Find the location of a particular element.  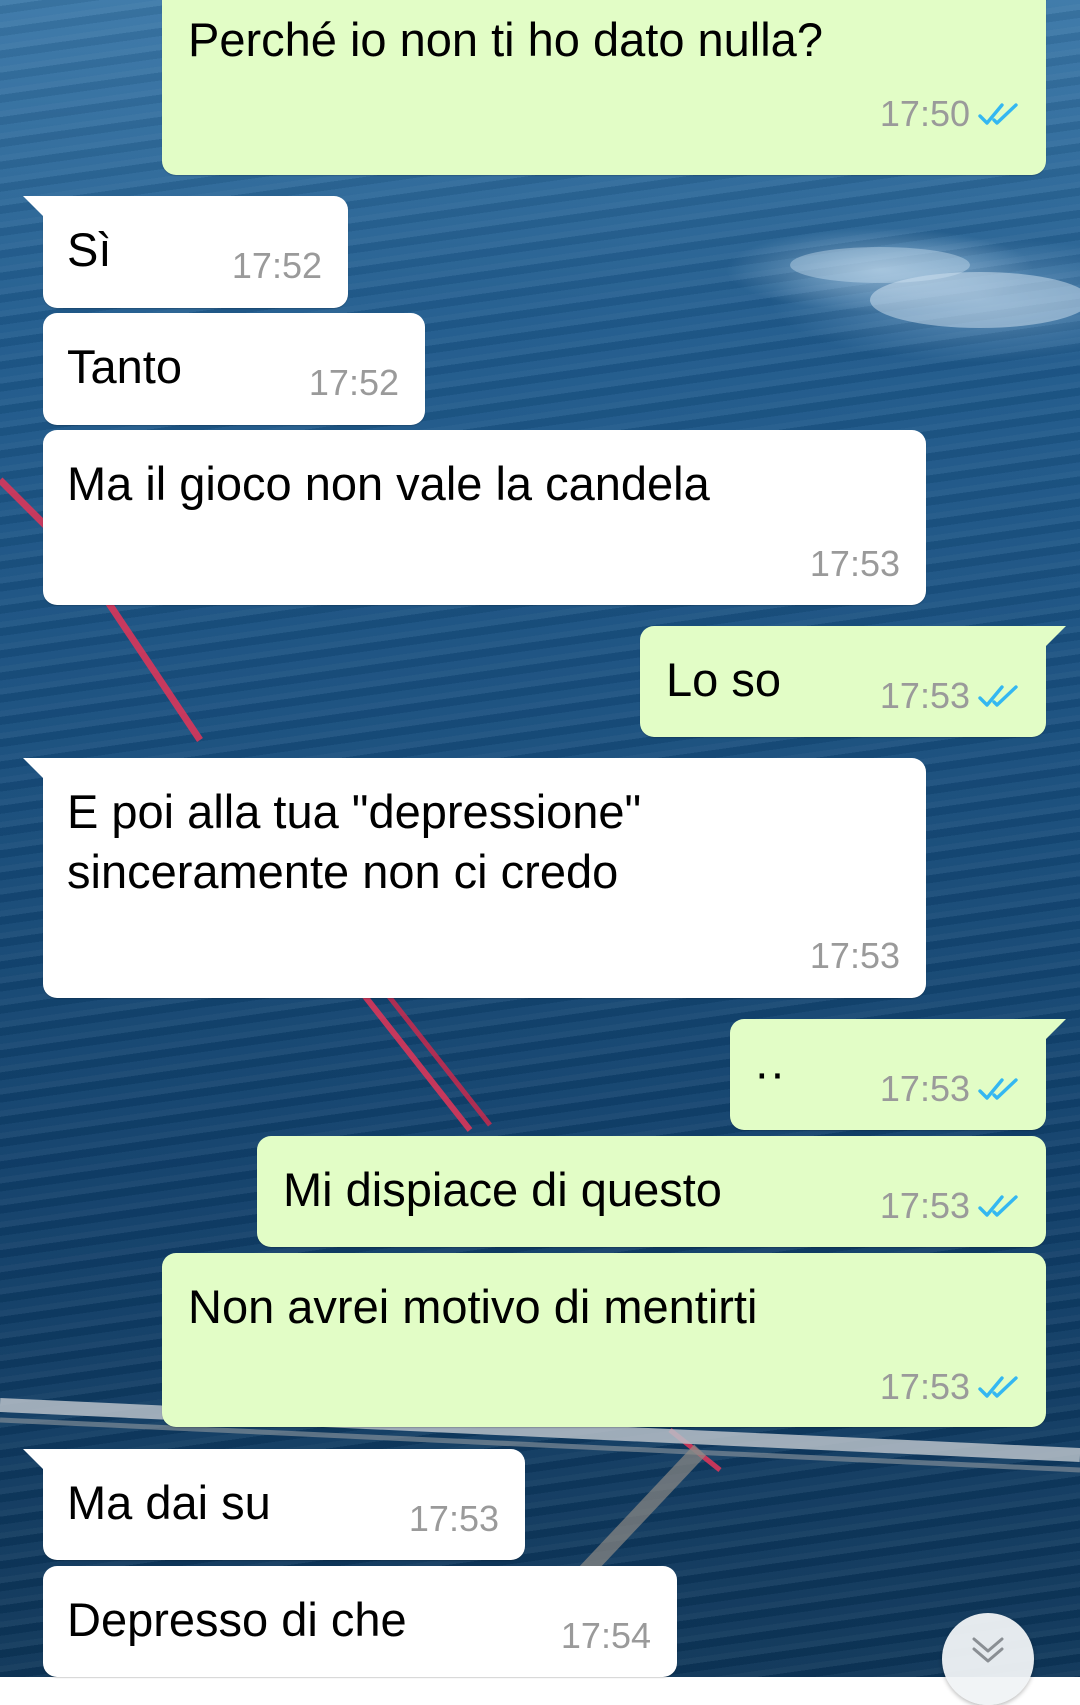

scroll-to-bottom-button is located at coordinates (988, 1659).